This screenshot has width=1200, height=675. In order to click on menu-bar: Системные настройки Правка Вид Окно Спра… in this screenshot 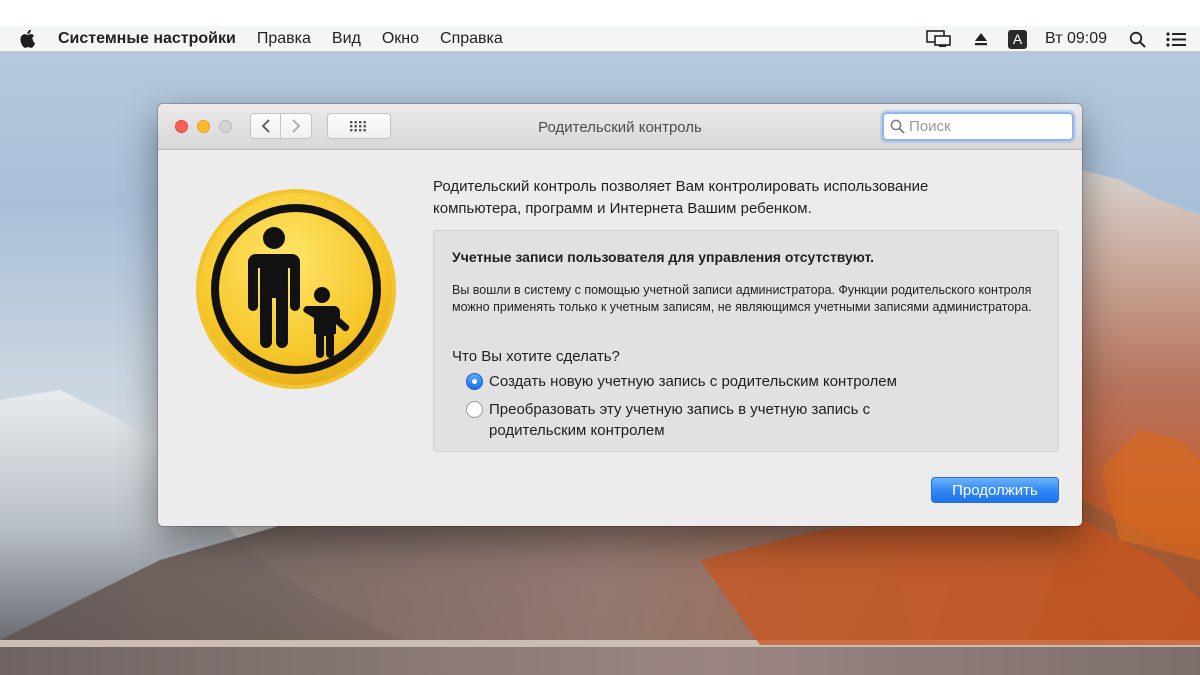, I will do `click(600, 39)`.